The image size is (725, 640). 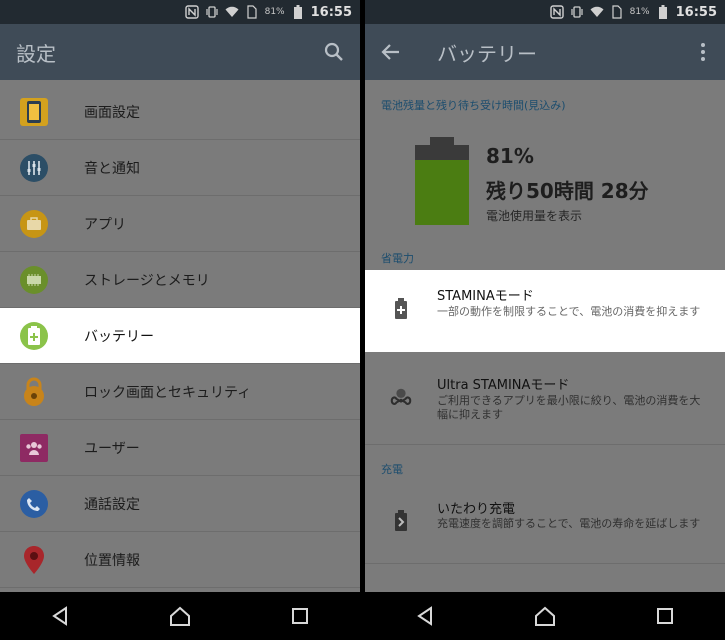 I want to click on settings-item-display: 画面設定, so click(x=180, y=112).